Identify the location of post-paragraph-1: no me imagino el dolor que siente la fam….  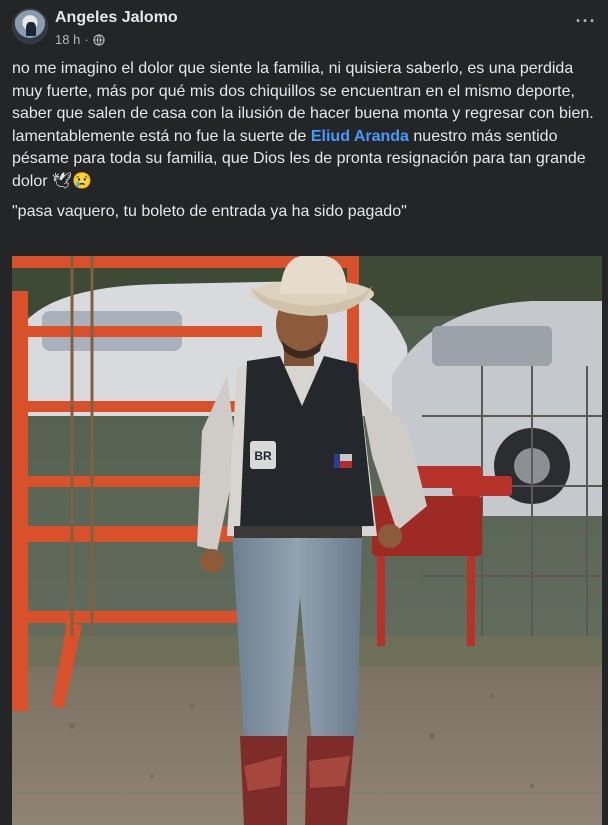
(303, 91).